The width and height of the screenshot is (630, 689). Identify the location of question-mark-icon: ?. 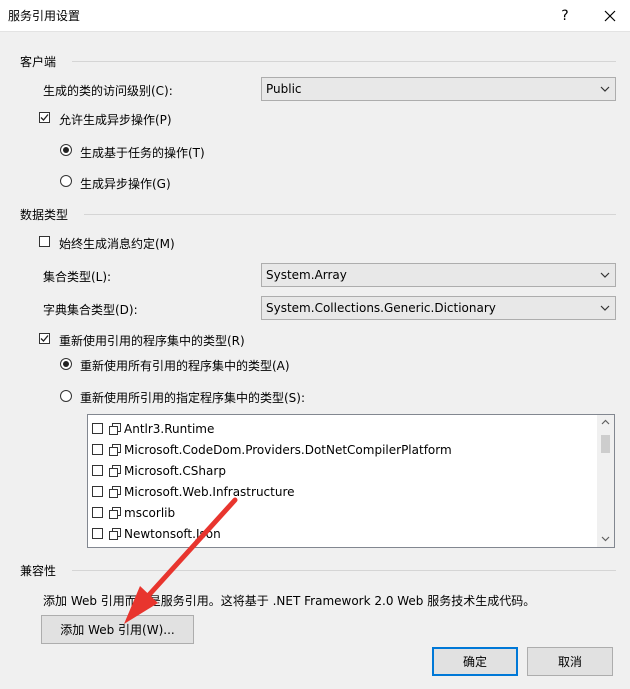
(565, 15).